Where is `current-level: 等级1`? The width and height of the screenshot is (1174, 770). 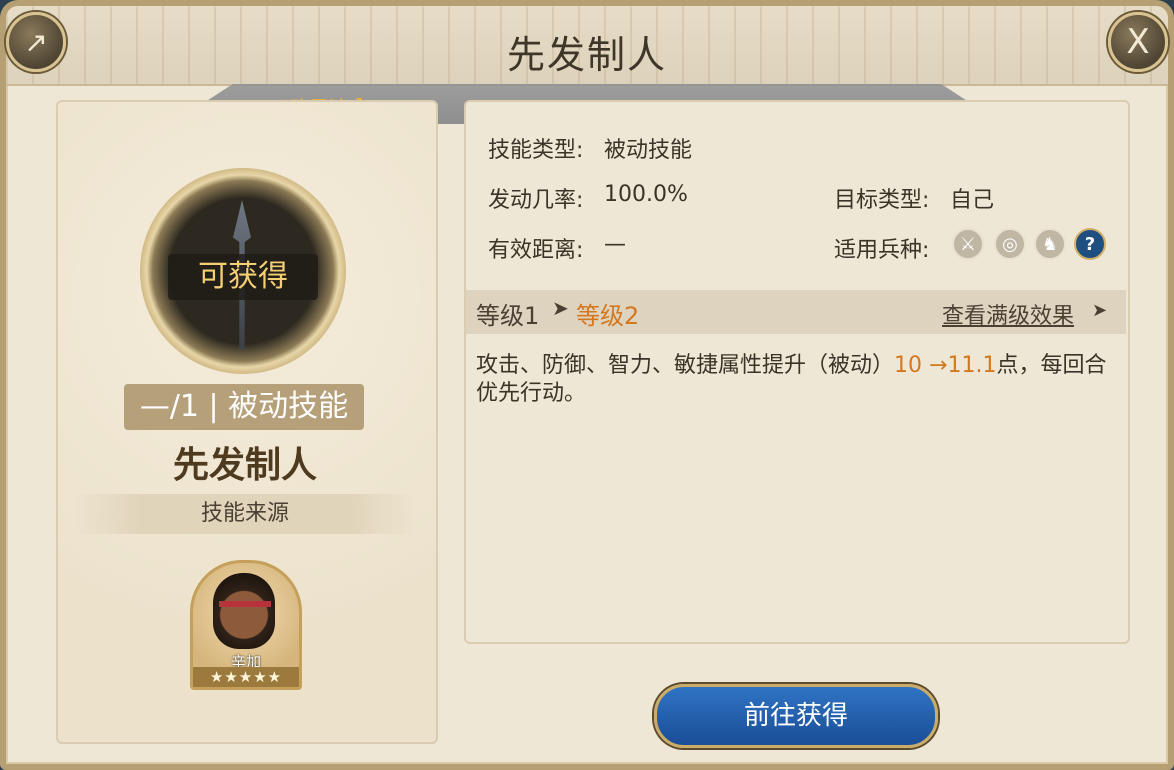
current-level: 等级1 is located at coordinates (508, 316).